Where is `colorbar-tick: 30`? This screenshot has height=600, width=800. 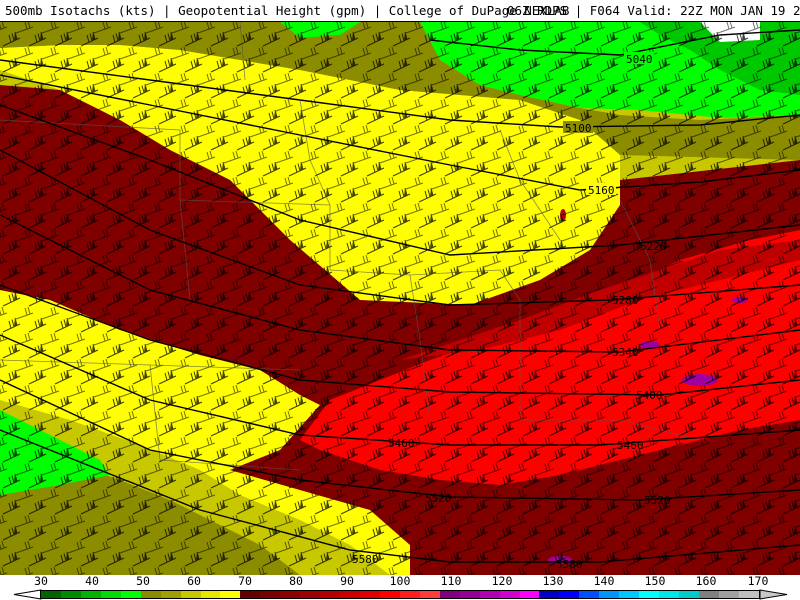 colorbar-tick: 30 is located at coordinates (41, 581).